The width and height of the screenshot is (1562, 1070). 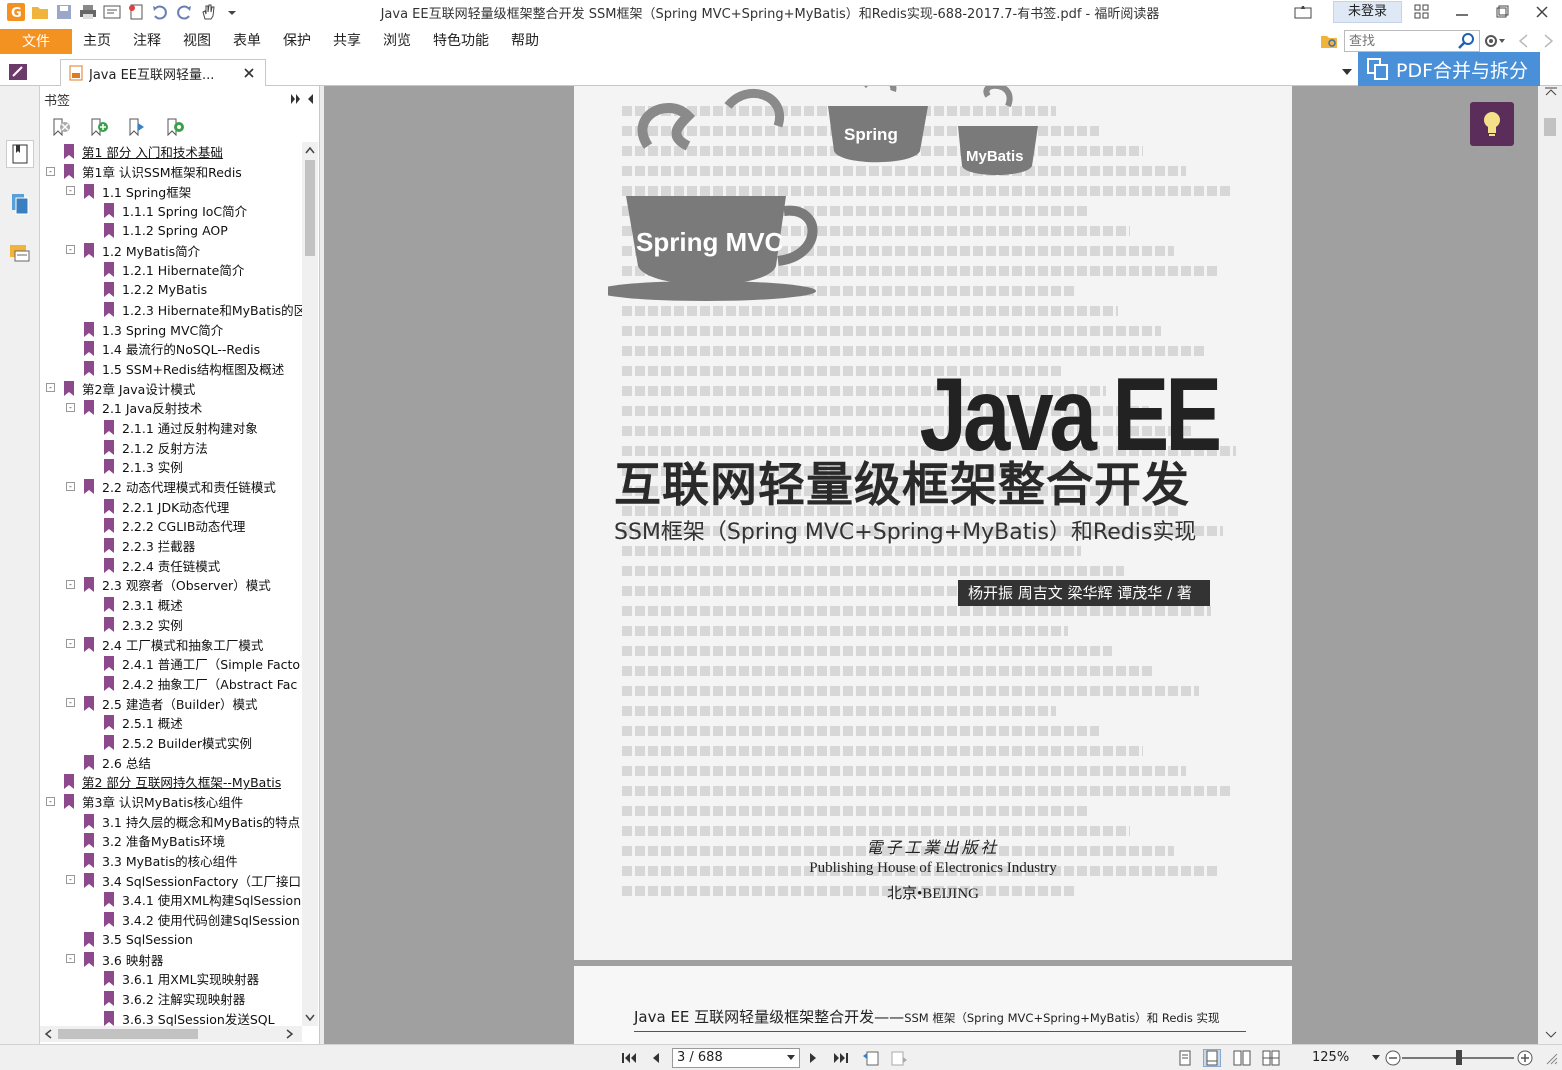 I want to click on bookmark-item: 3.4.2 使用代码创建SqlSession, so click(x=171, y=920).